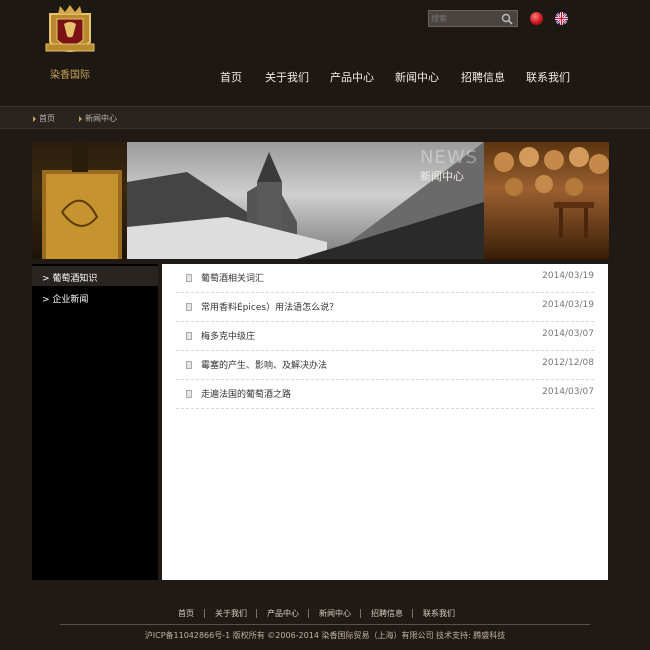 The height and width of the screenshot is (650, 650). Describe the element at coordinates (385, 307) in the screenshot. I see `list-item: 常用香料Épices）用法语怎么说？ 2014/03/19` at that location.